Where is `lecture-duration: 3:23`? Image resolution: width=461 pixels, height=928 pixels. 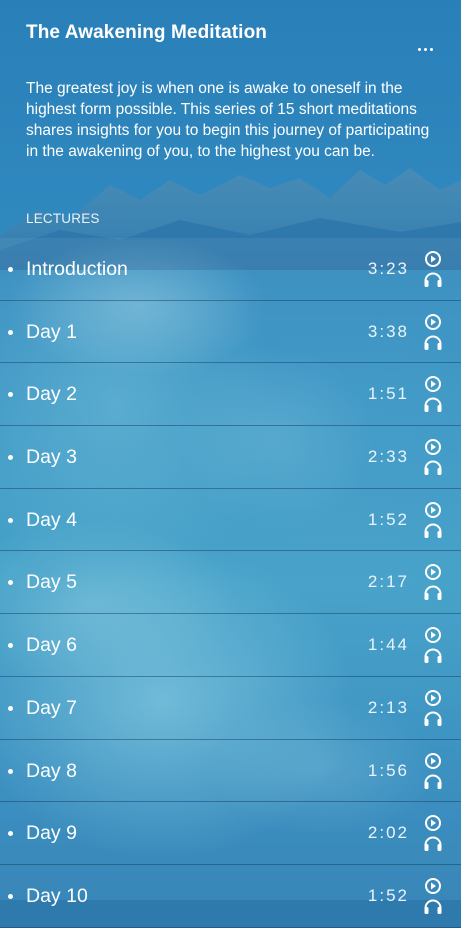 lecture-duration: 3:23 is located at coordinates (388, 268).